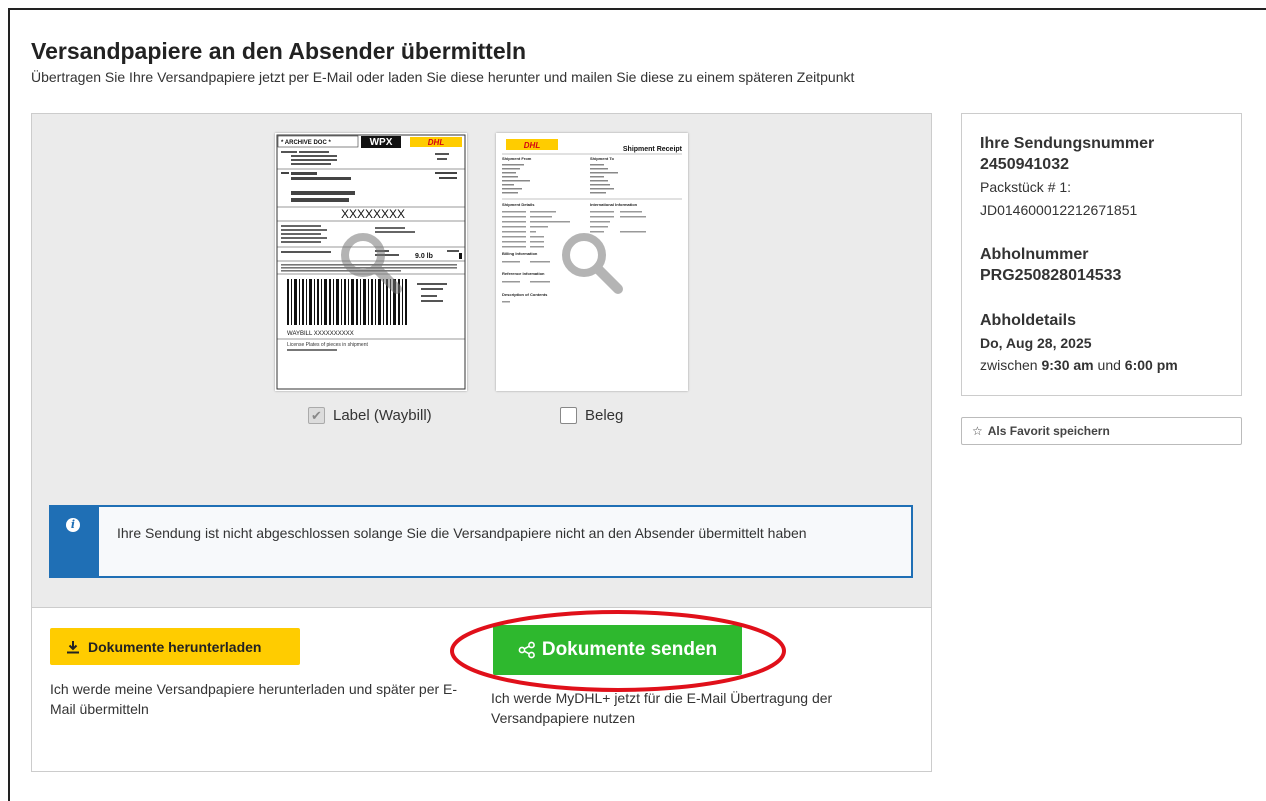 The height and width of the screenshot is (801, 1266). I want to click on waybill-weight: 9.0 lb, so click(424, 256).